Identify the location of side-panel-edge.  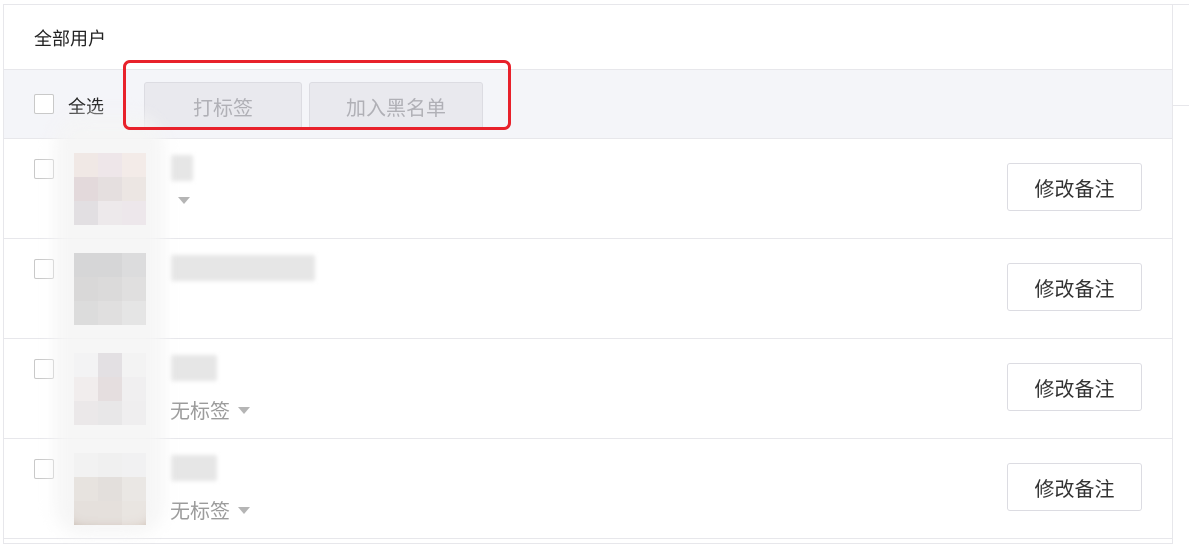
(1181, 55).